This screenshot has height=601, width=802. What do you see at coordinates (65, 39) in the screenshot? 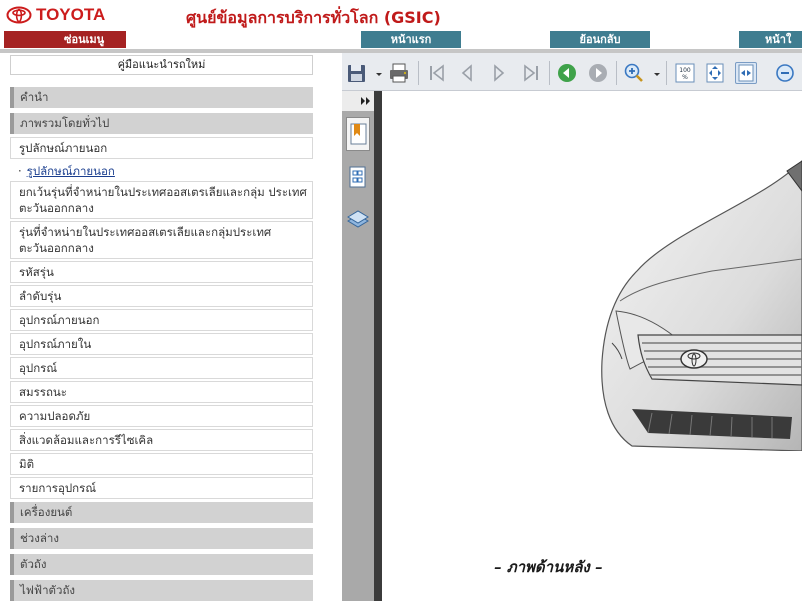
I see `hide-menu-button: ซ่อนเมนู` at bounding box center [65, 39].